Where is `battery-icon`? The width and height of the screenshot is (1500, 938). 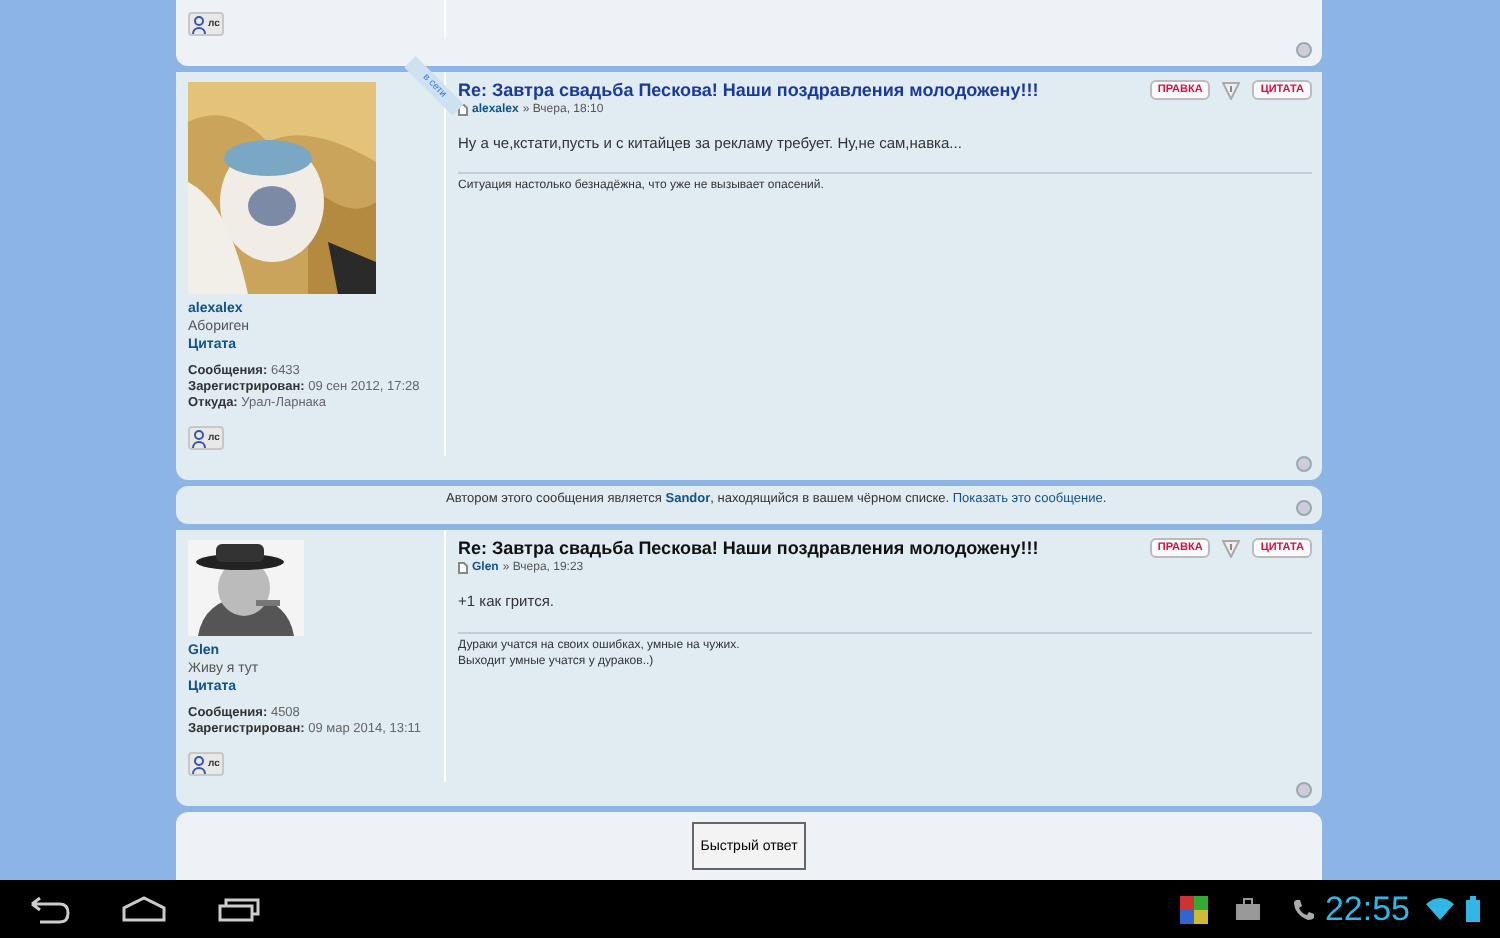 battery-icon is located at coordinates (1473, 909).